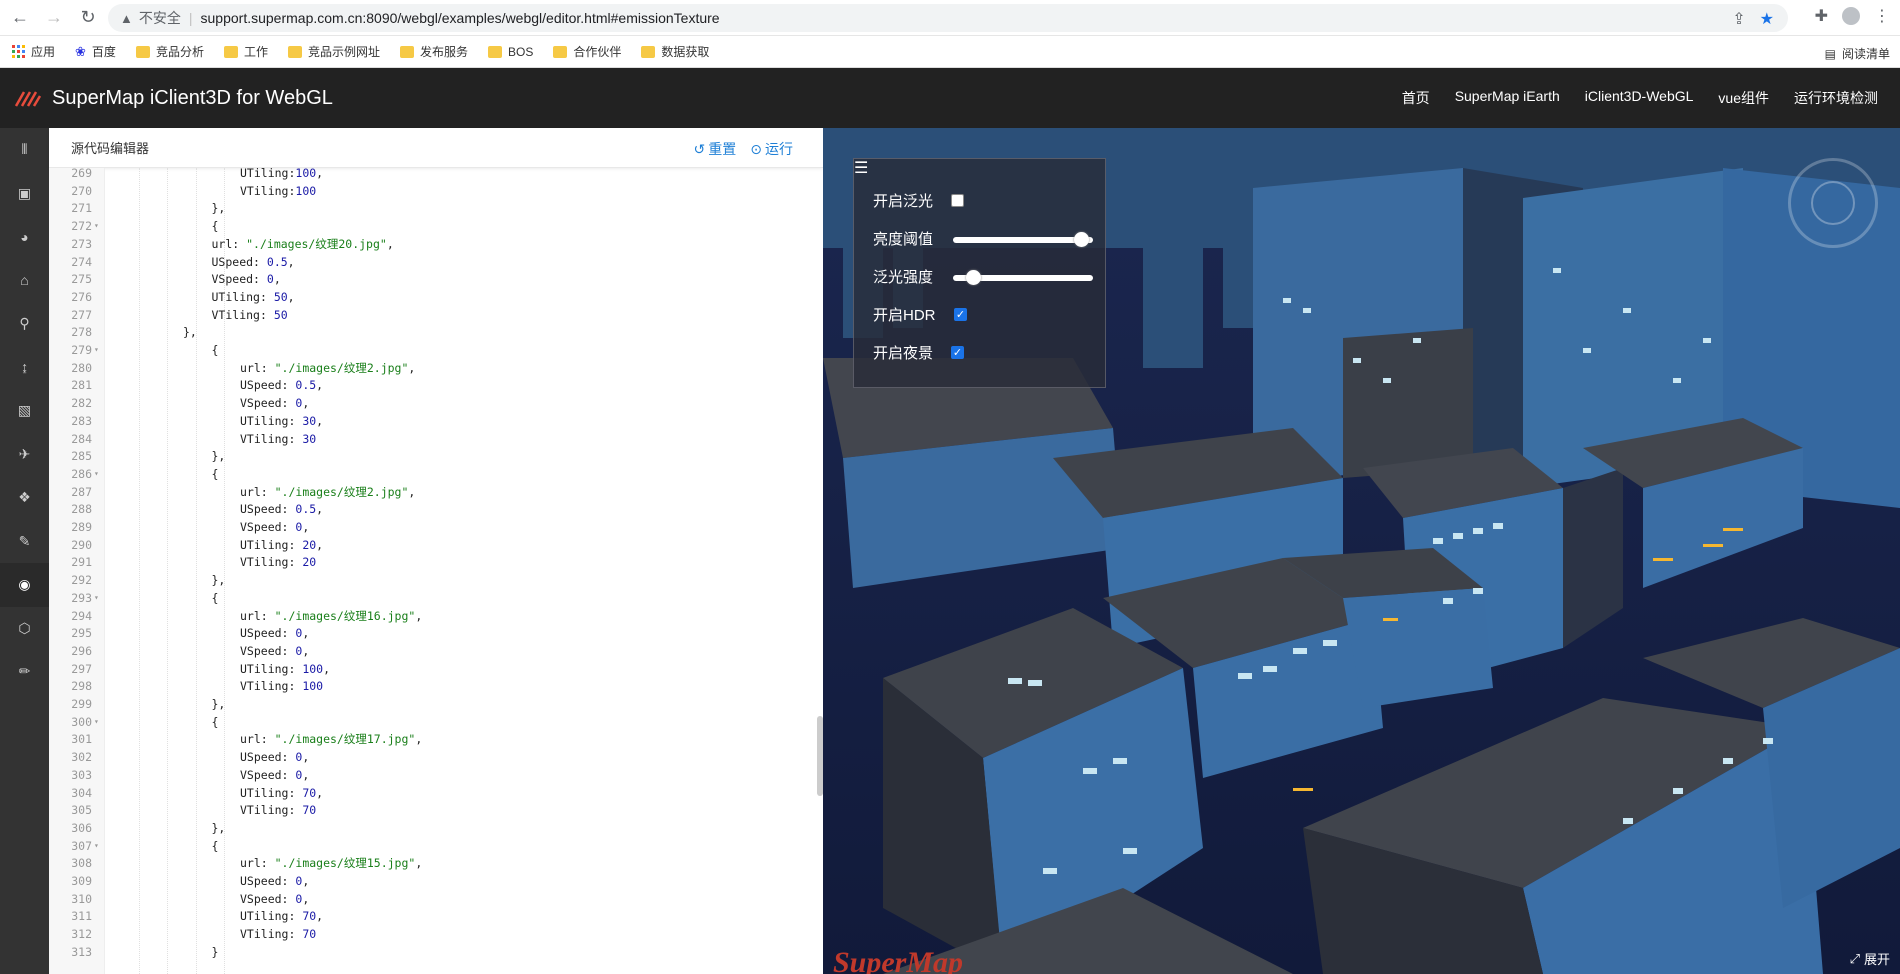 This screenshot has width=1900, height=974. Describe the element at coordinates (957, 352) in the screenshot. I see `night-checkbox: ✓` at that location.